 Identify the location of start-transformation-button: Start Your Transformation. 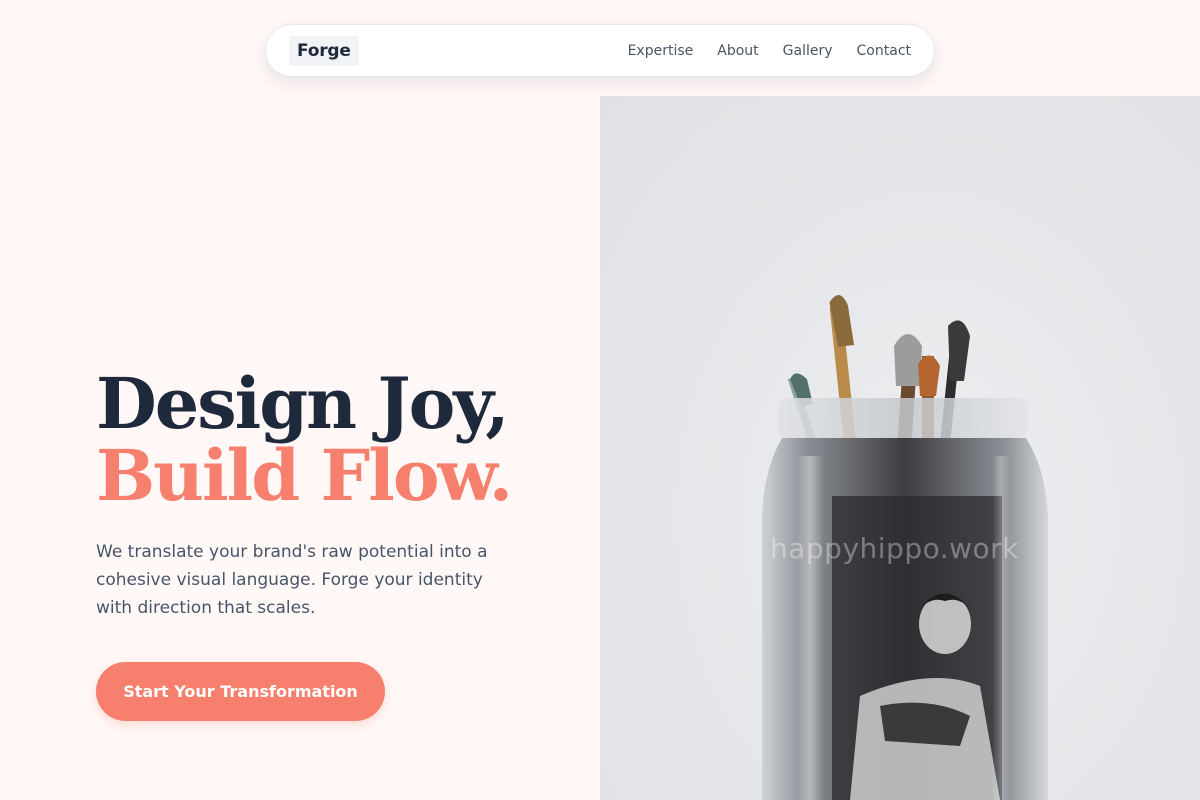
(240, 691).